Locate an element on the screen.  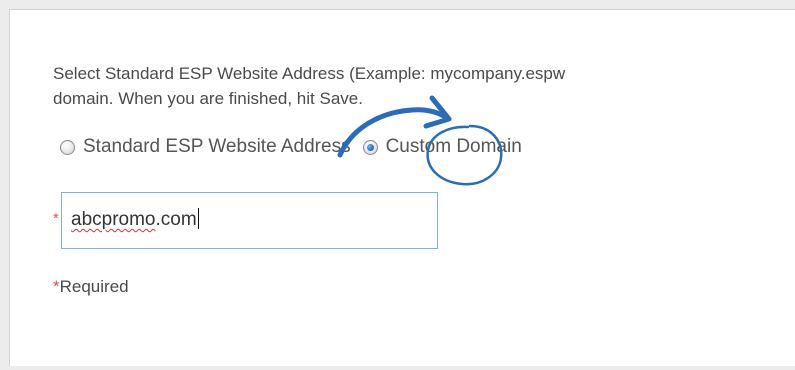
required-note-text: Required is located at coordinates (94, 286).